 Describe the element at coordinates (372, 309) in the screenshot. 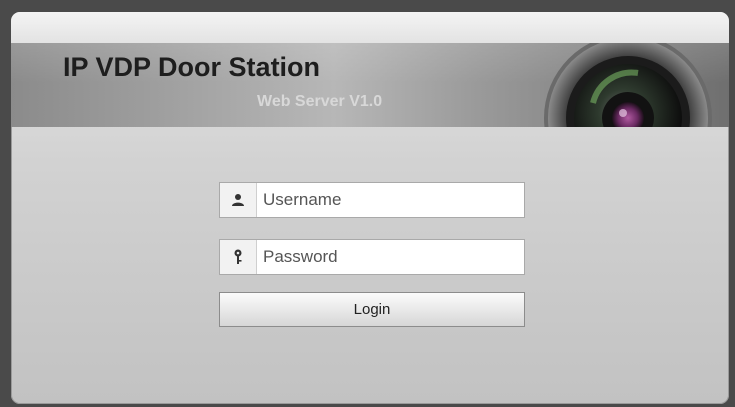

I see `login-button: Login` at that location.